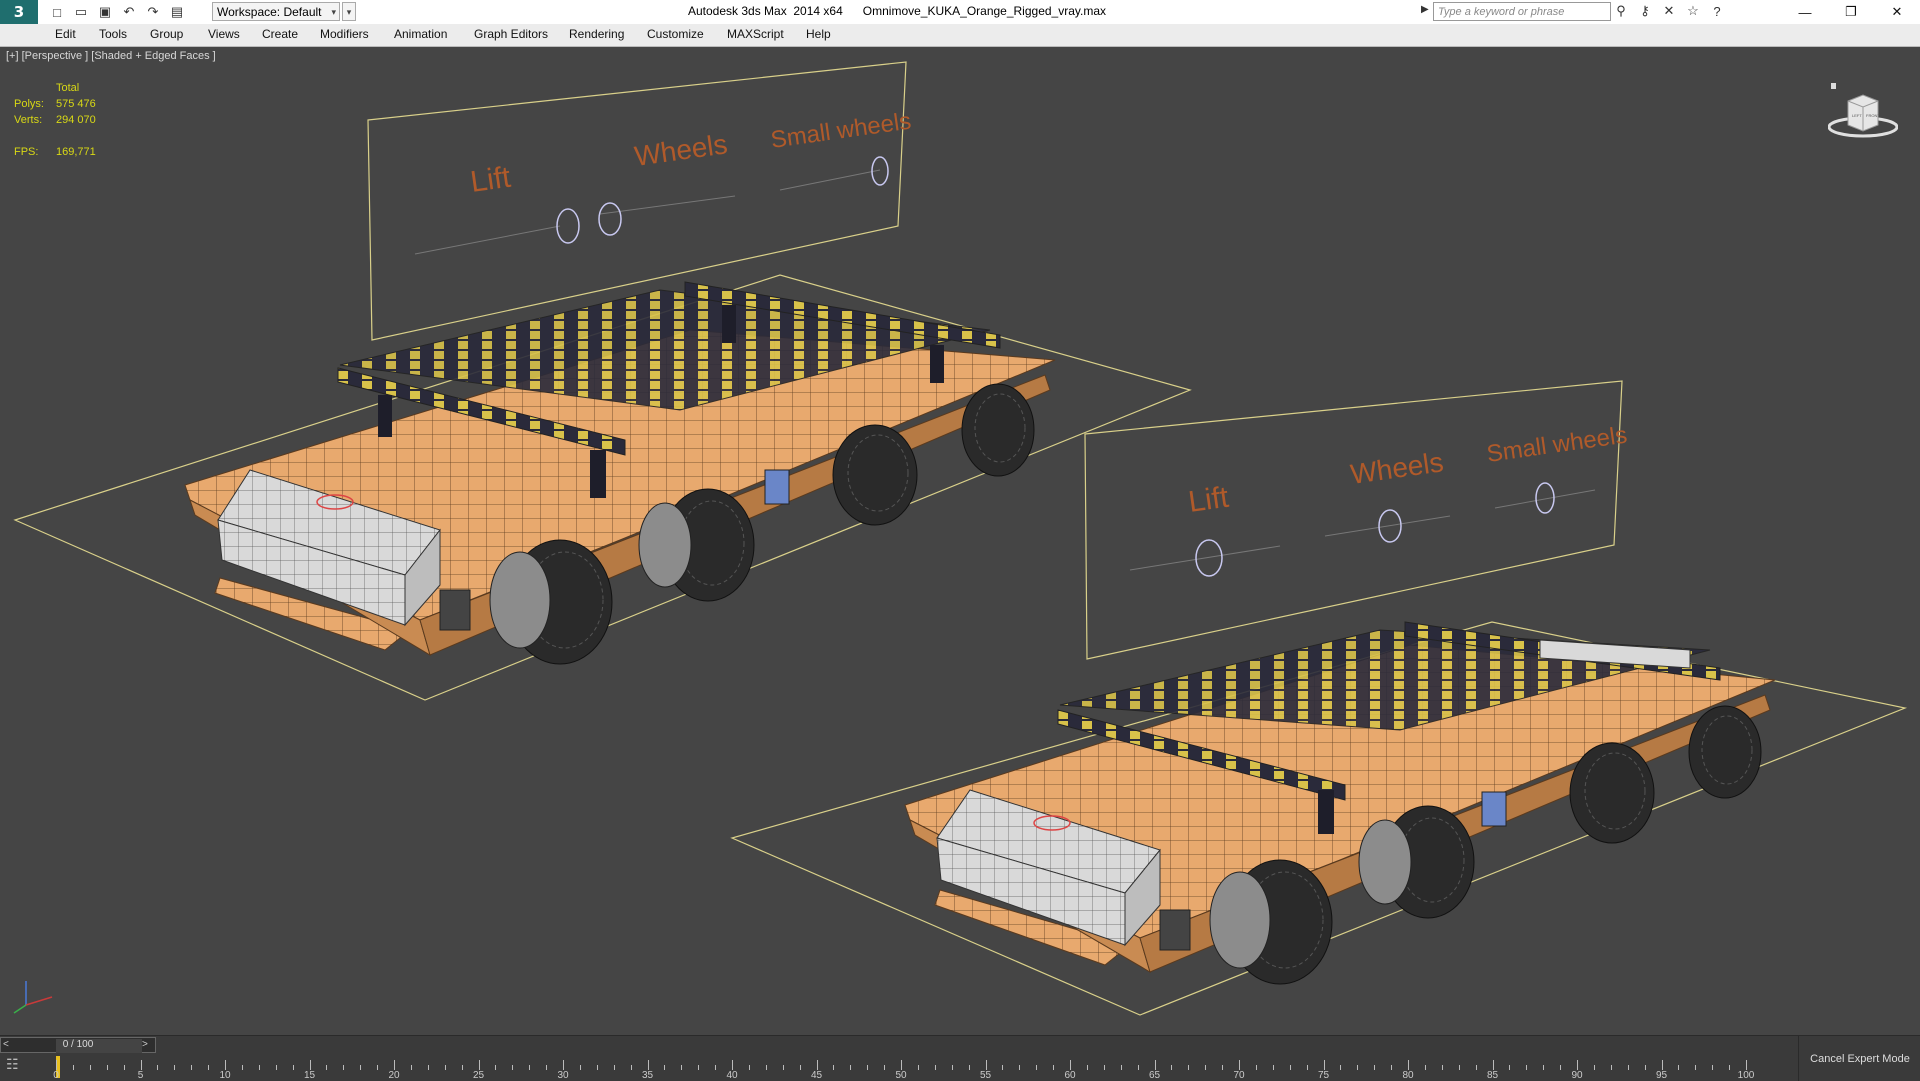 The image size is (1920, 1081). What do you see at coordinates (224, 34) in the screenshot?
I see `menu-views: Views` at bounding box center [224, 34].